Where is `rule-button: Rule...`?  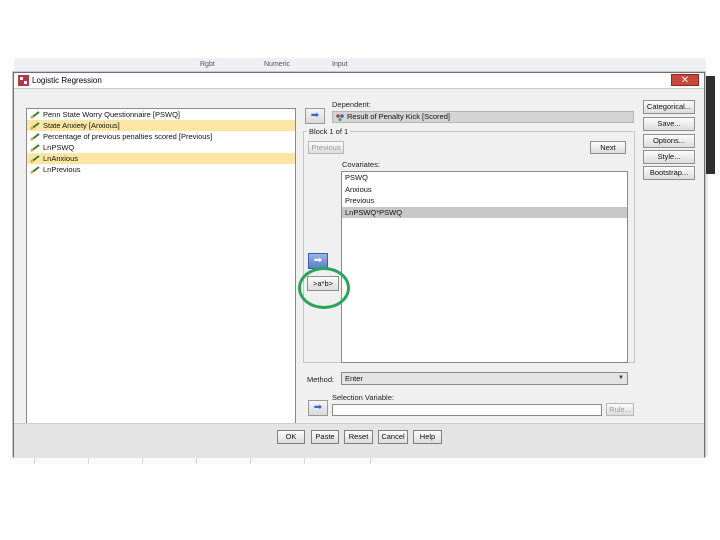
rule-button: Rule... is located at coordinates (620, 409).